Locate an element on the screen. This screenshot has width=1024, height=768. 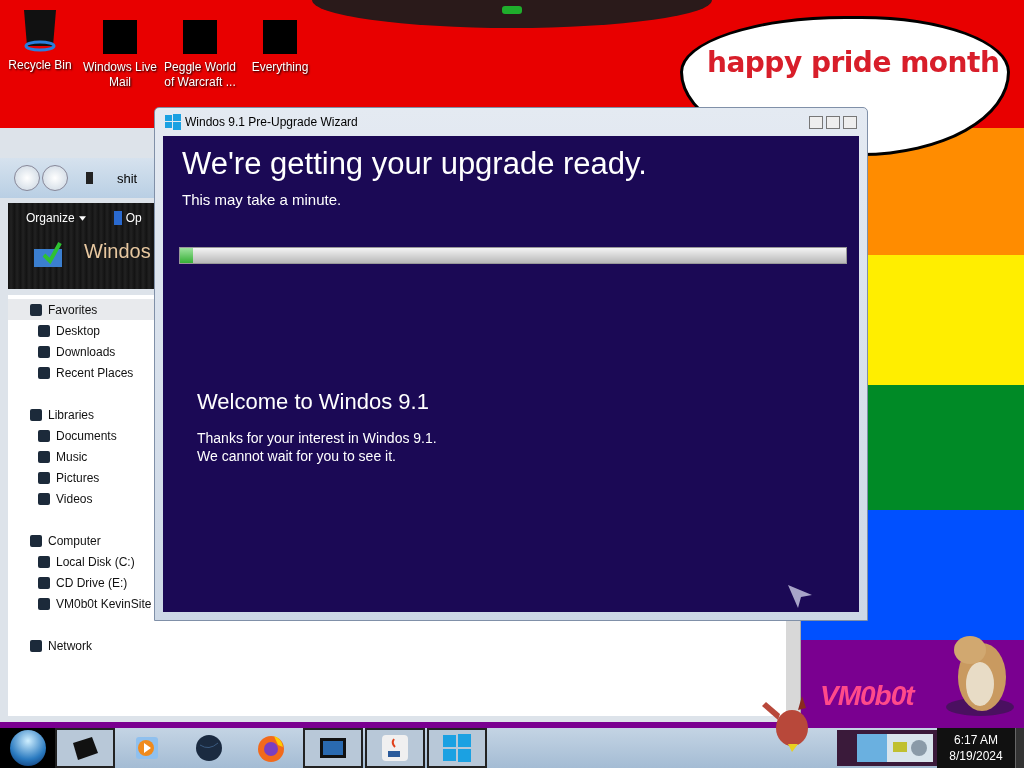
nav-item: Downloads is located at coordinates (81, 351).